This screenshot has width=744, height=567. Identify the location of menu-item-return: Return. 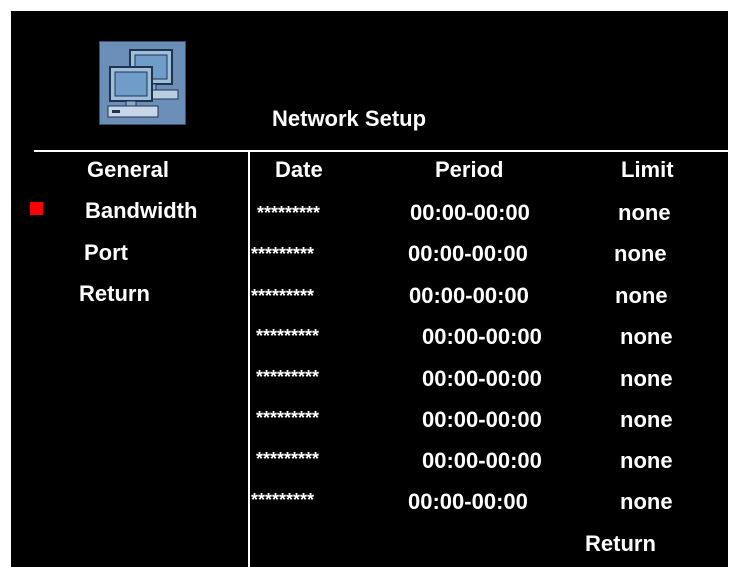
(114, 294).